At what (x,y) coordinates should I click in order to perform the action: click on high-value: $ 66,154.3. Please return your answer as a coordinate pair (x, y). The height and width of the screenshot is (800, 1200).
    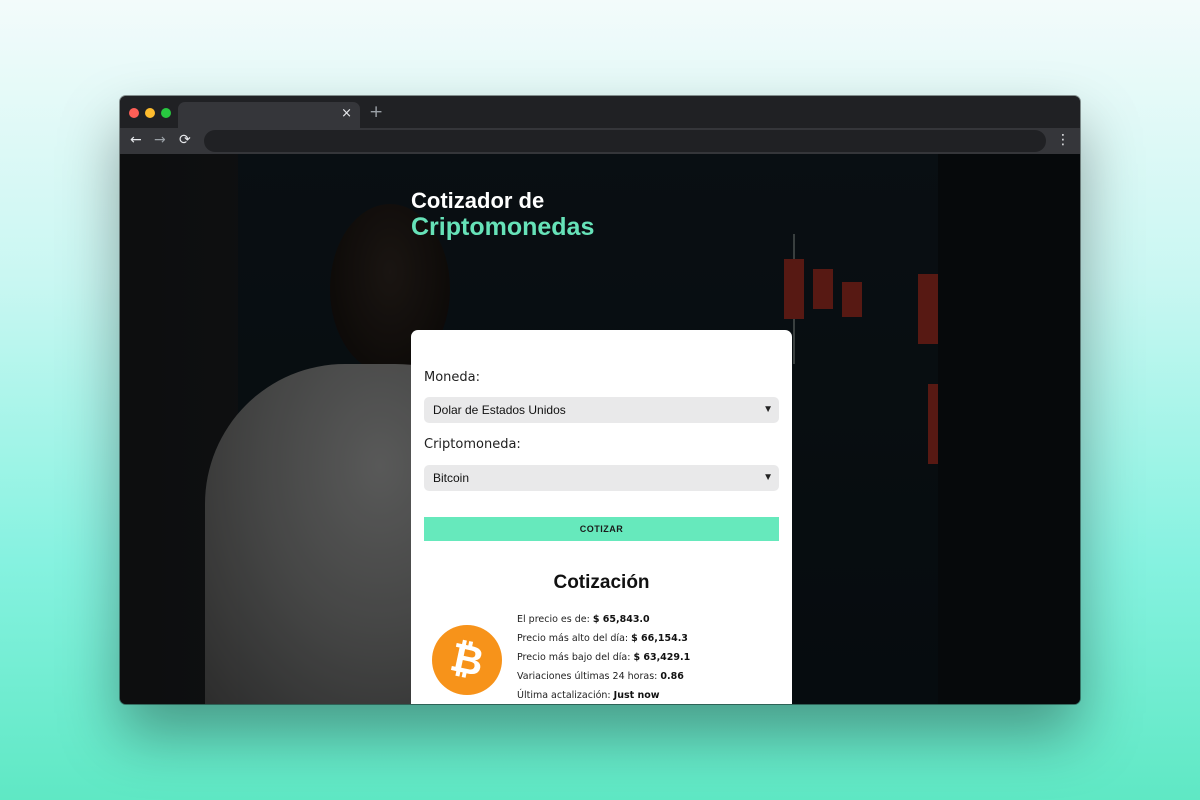
    Looking at the image, I should click on (659, 638).